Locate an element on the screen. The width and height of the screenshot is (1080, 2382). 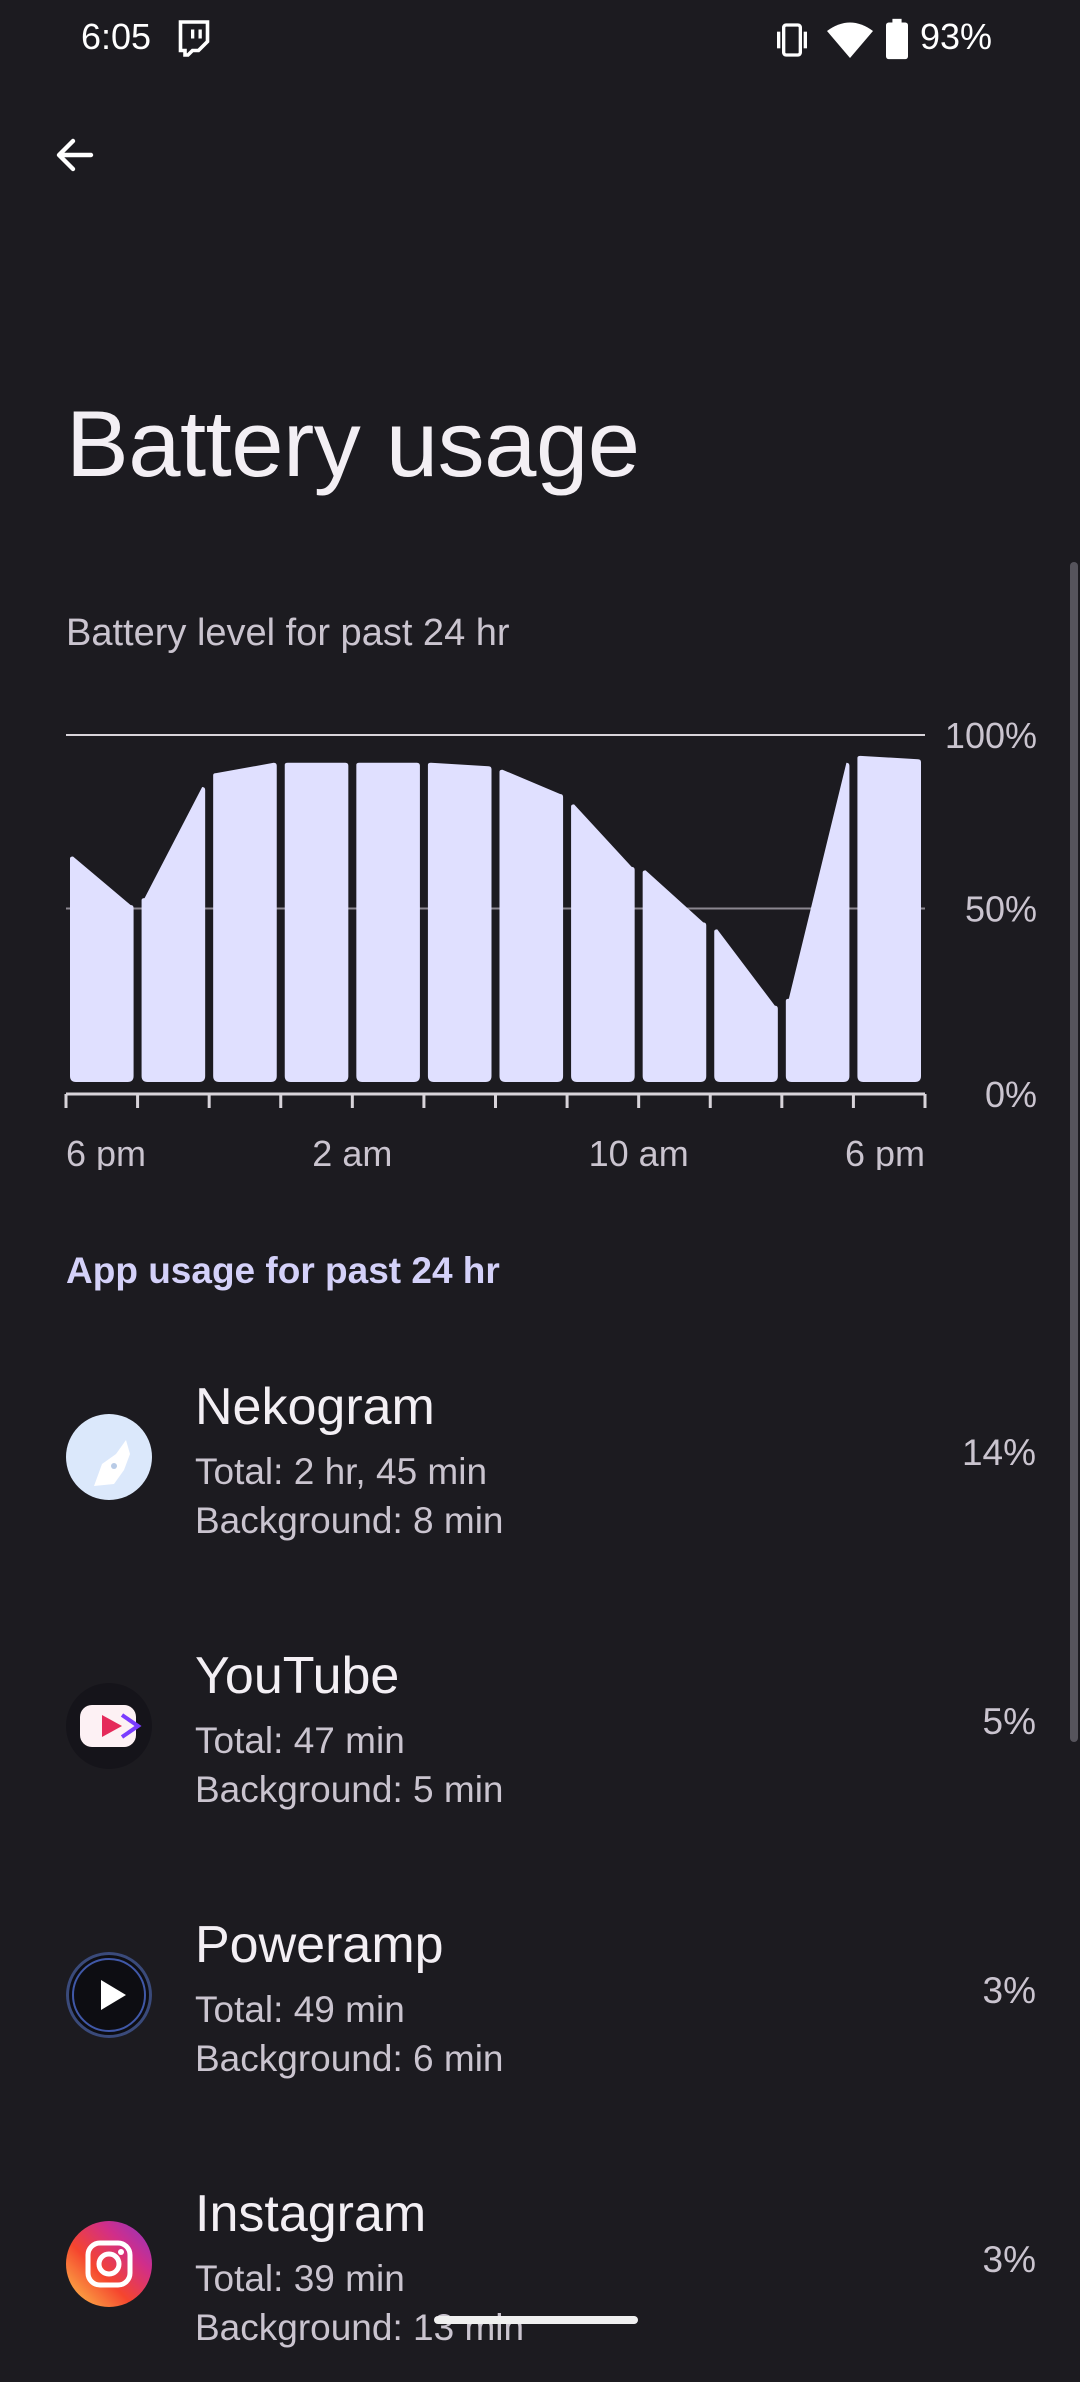
twitch-notification-icon is located at coordinates (194, 38).